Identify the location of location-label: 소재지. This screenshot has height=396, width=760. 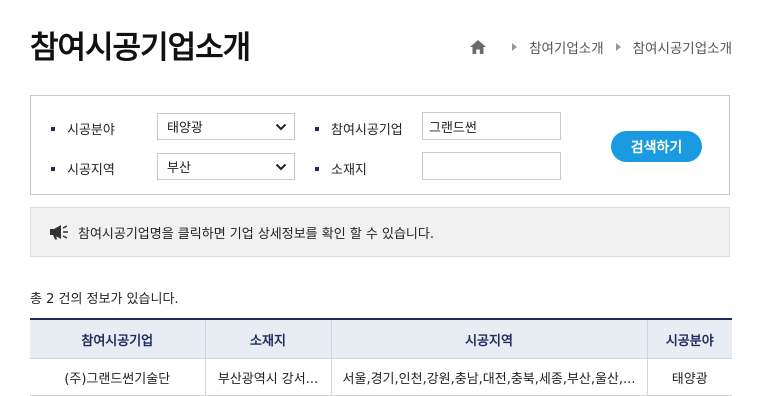
(341, 168).